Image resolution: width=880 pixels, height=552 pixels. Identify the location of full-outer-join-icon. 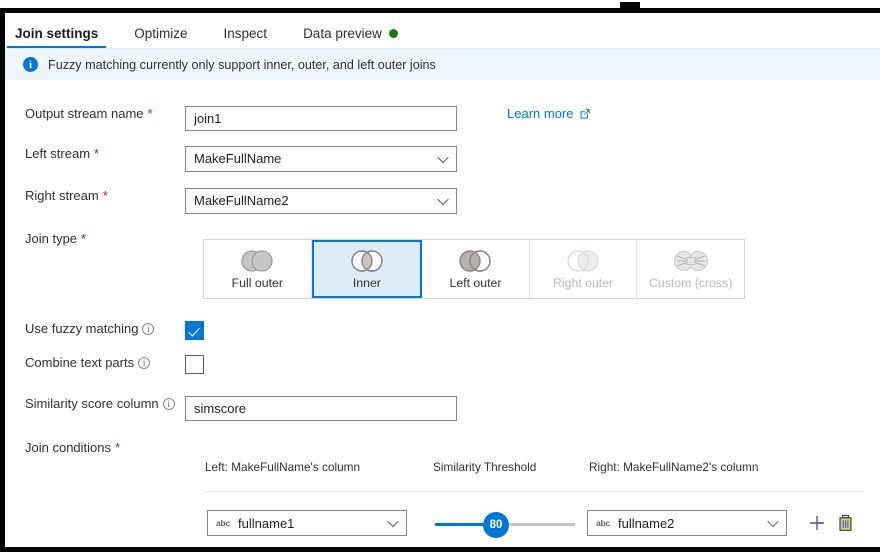
(257, 261).